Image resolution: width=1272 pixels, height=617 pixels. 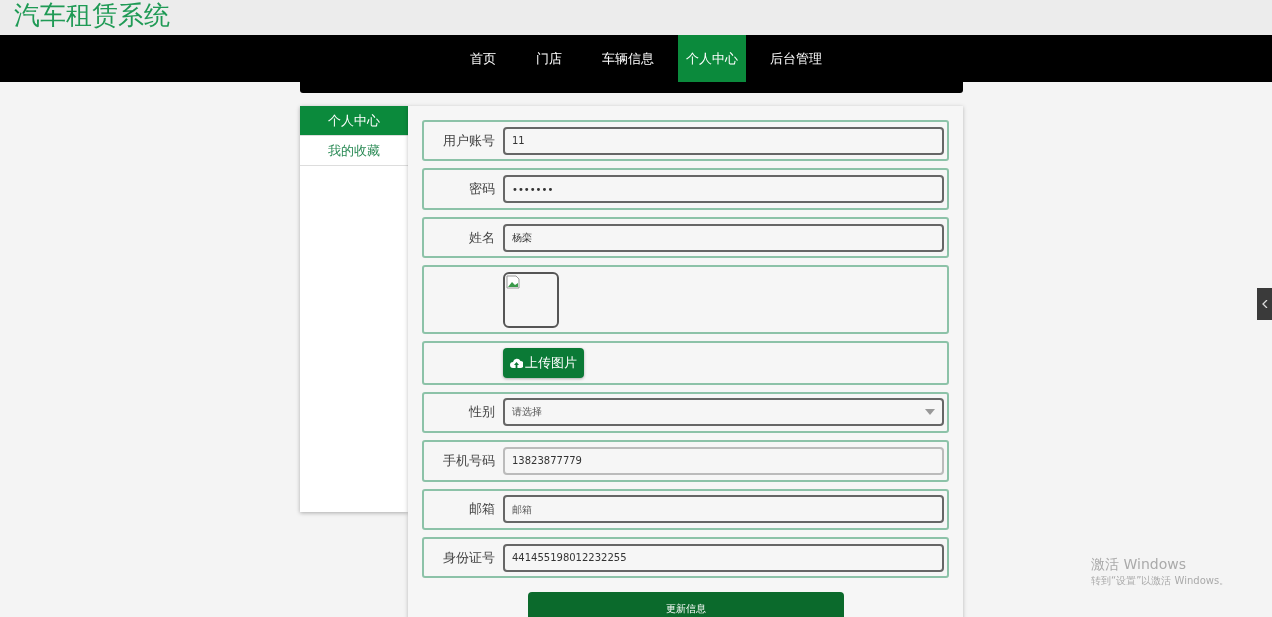 What do you see at coordinates (723, 509) in the screenshot?
I see `input-field: 邮箱` at bounding box center [723, 509].